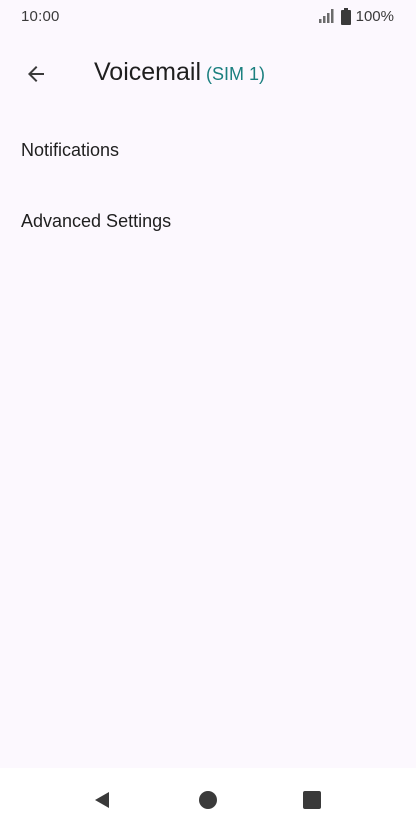 This screenshot has height=832, width=416. I want to click on battery-percentage: 100%, so click(374, 16).